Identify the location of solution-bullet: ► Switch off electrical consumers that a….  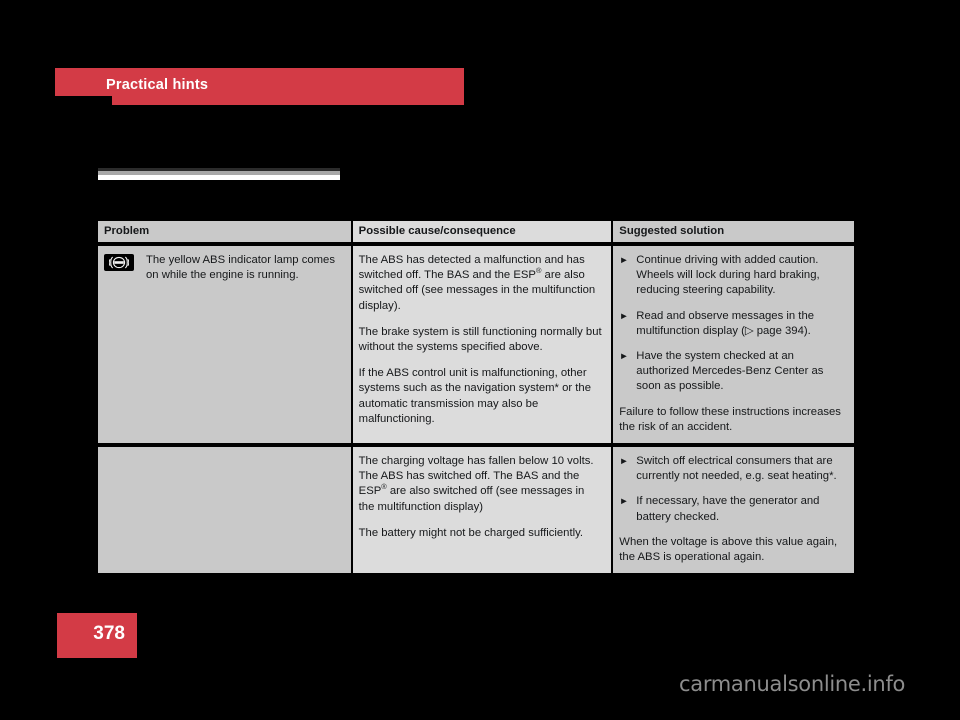
(732, 469).